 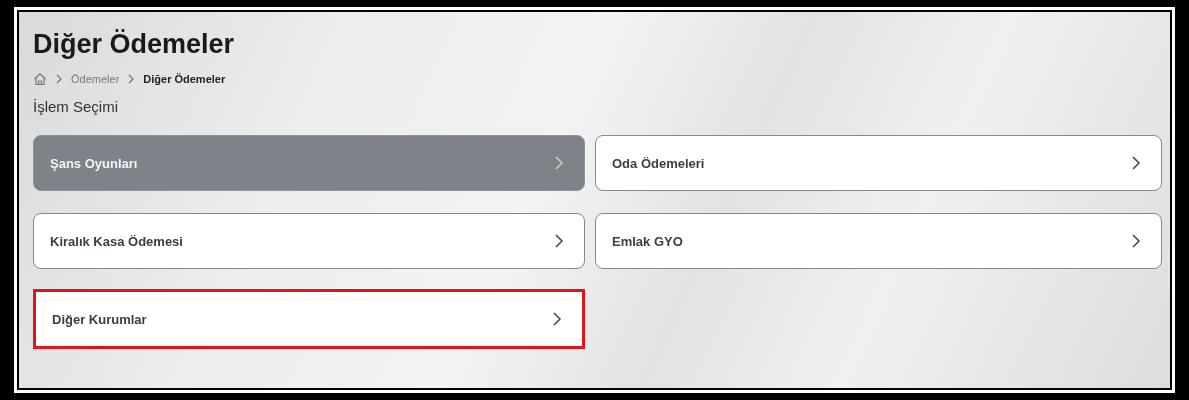 I want to click on option-button: Emlak GYO, so click(x=878, y=241).